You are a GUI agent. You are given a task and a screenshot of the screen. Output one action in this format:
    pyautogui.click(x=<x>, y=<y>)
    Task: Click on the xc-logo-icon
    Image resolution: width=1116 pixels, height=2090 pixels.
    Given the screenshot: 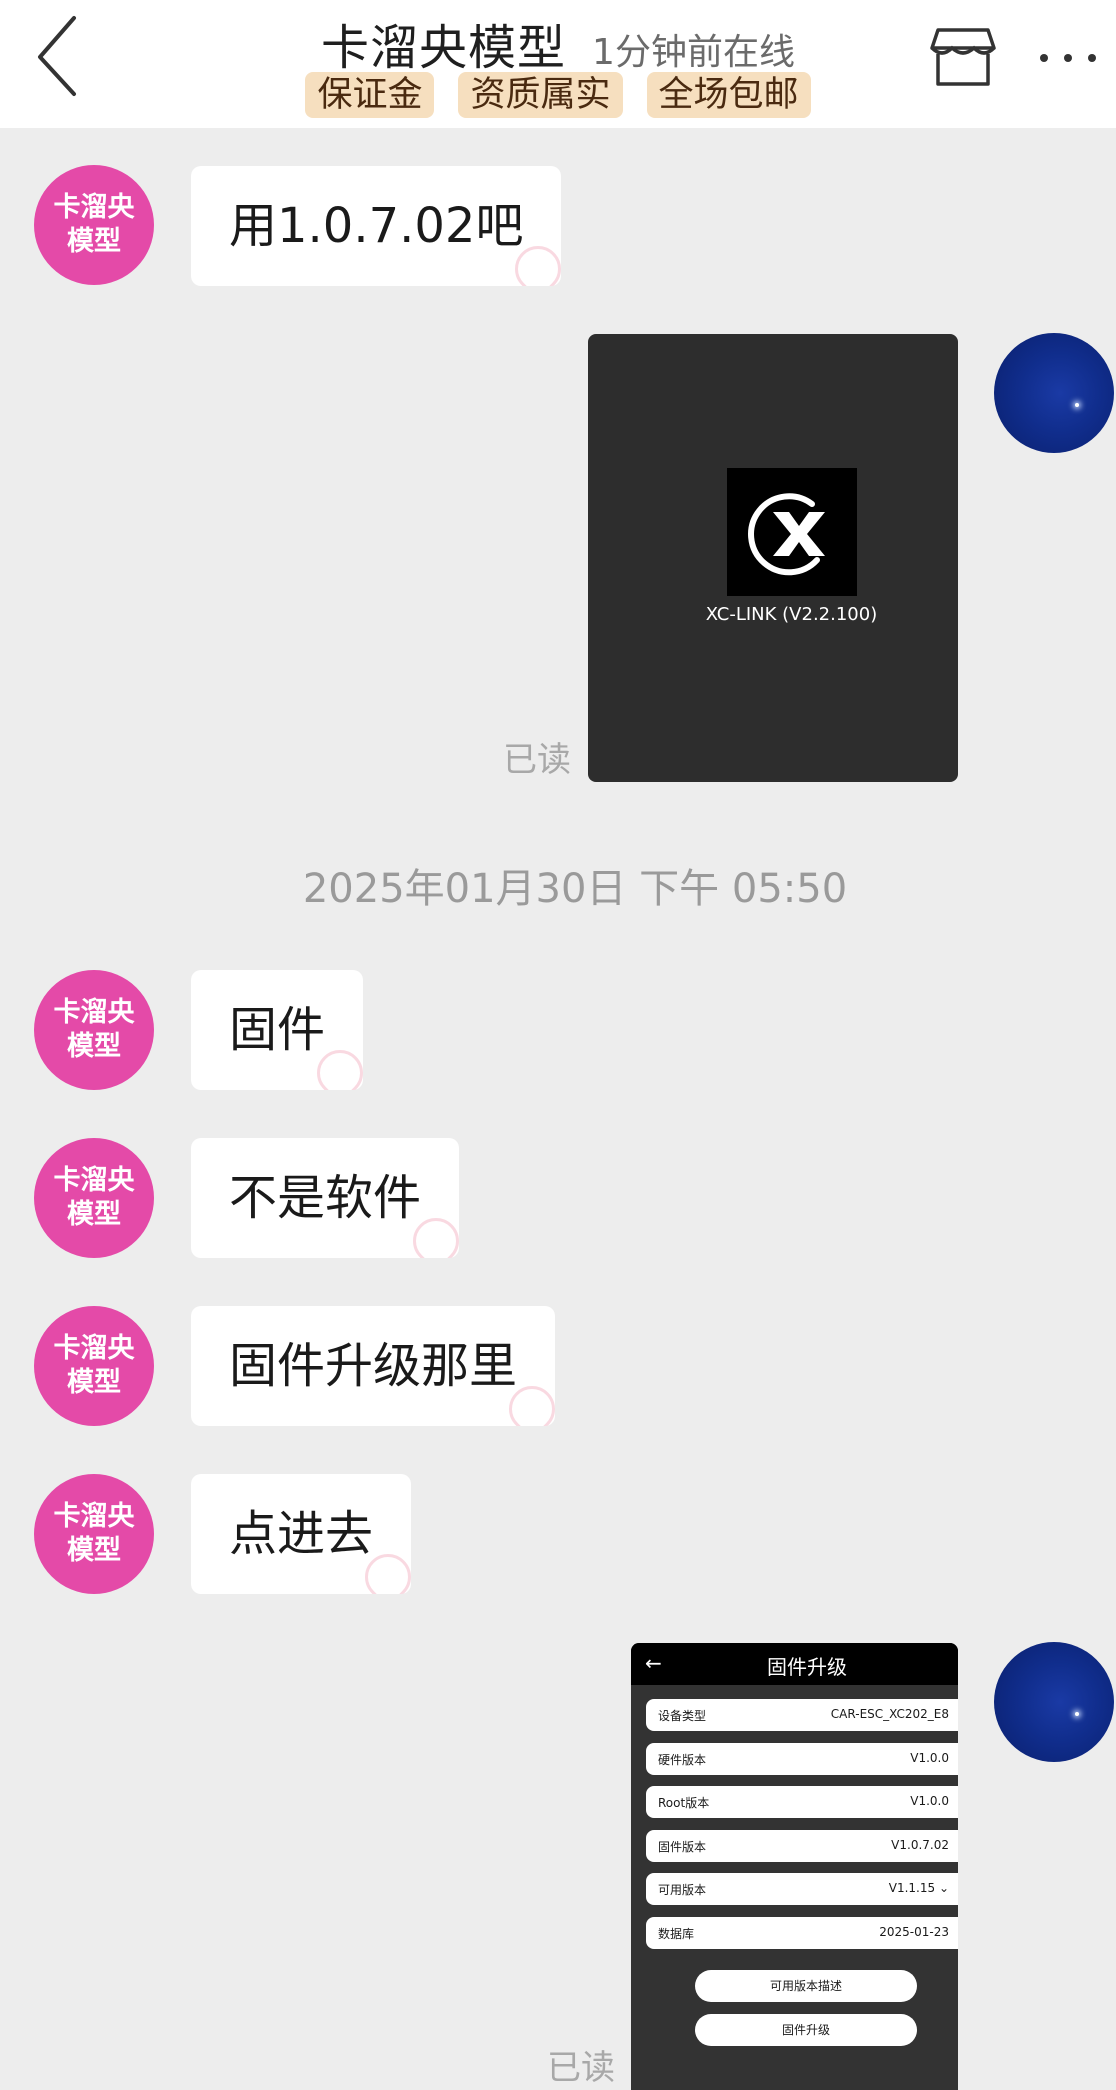 What is the action you would take?
    pyautogui.click(x=792, y=532)
    